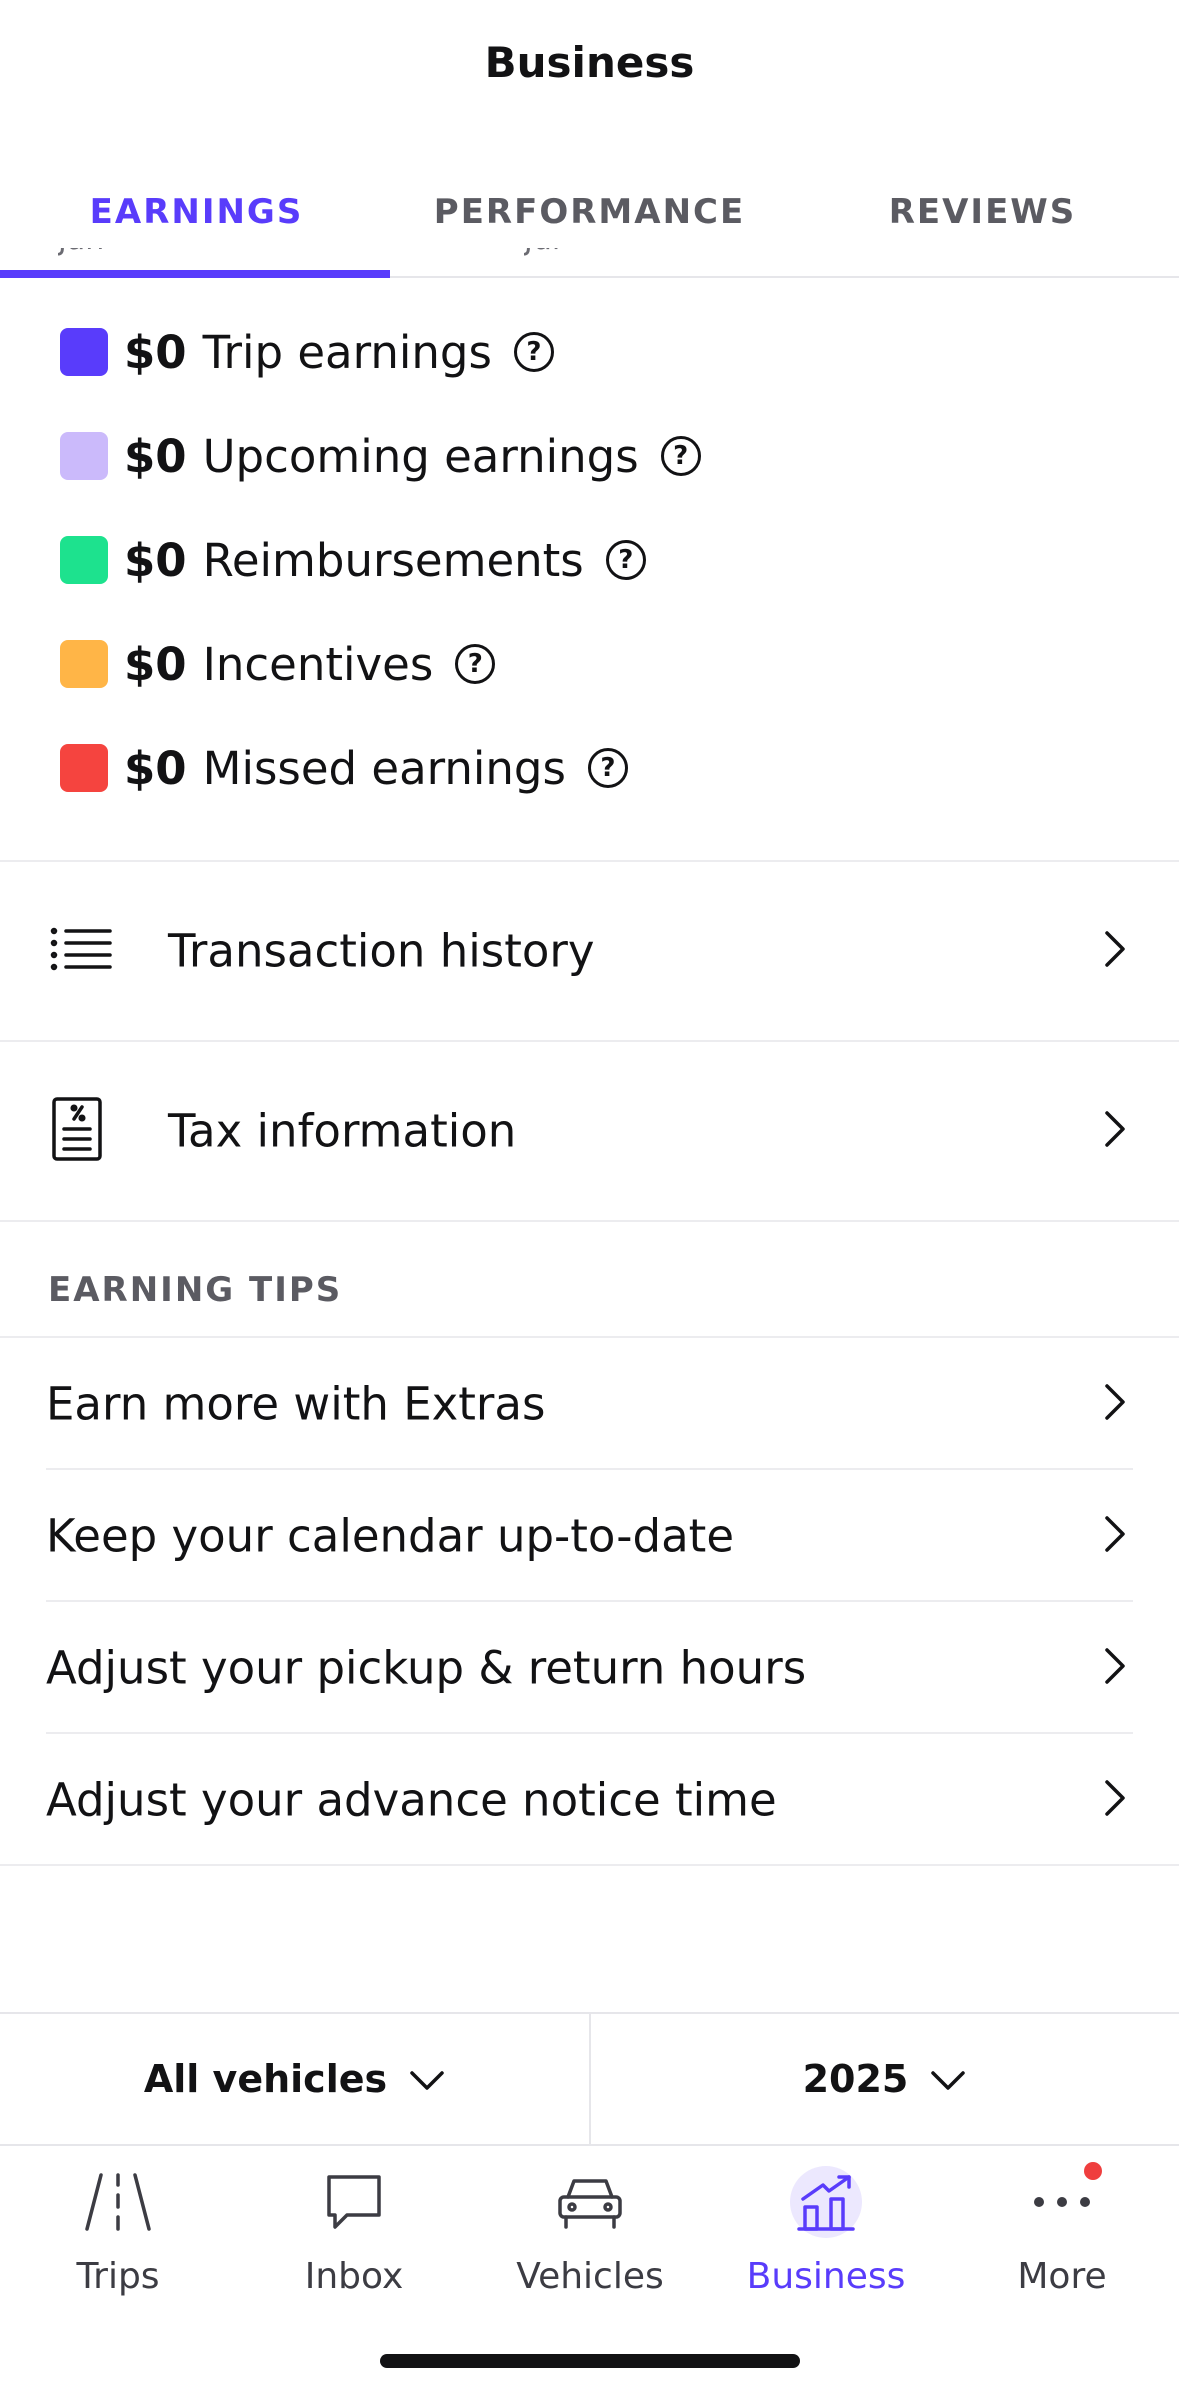  What do you see at coordinates (384, 768) in the screenshot?
I see `legend-label: Missed earnings` at bounding box center [384, 768].